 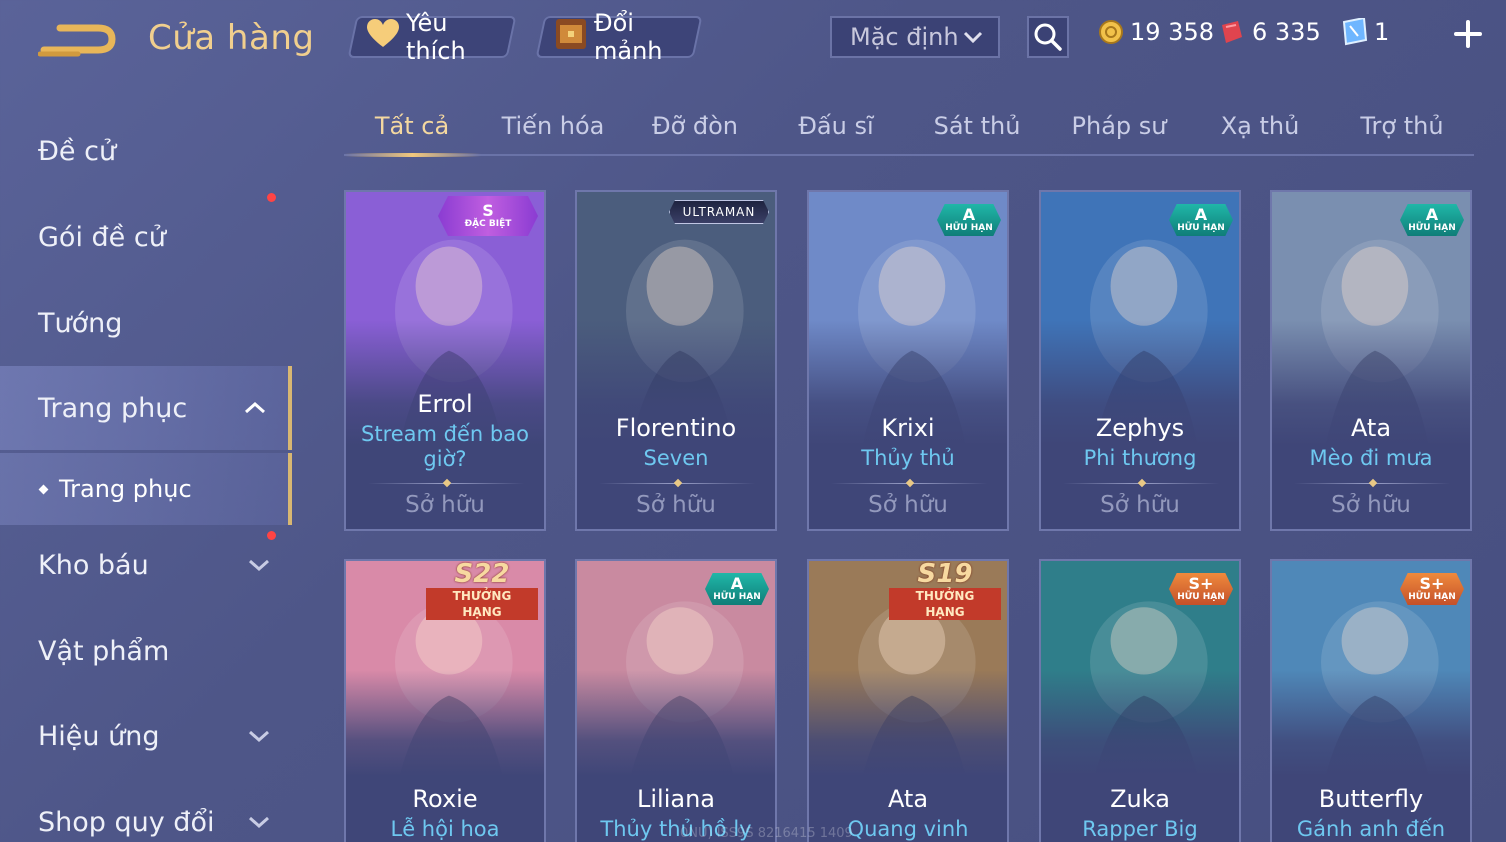 What do you see at coordinates (231, 38) in the screenshot?
I see `page-title: Cửa hàng` at bounding box center [231, 38].